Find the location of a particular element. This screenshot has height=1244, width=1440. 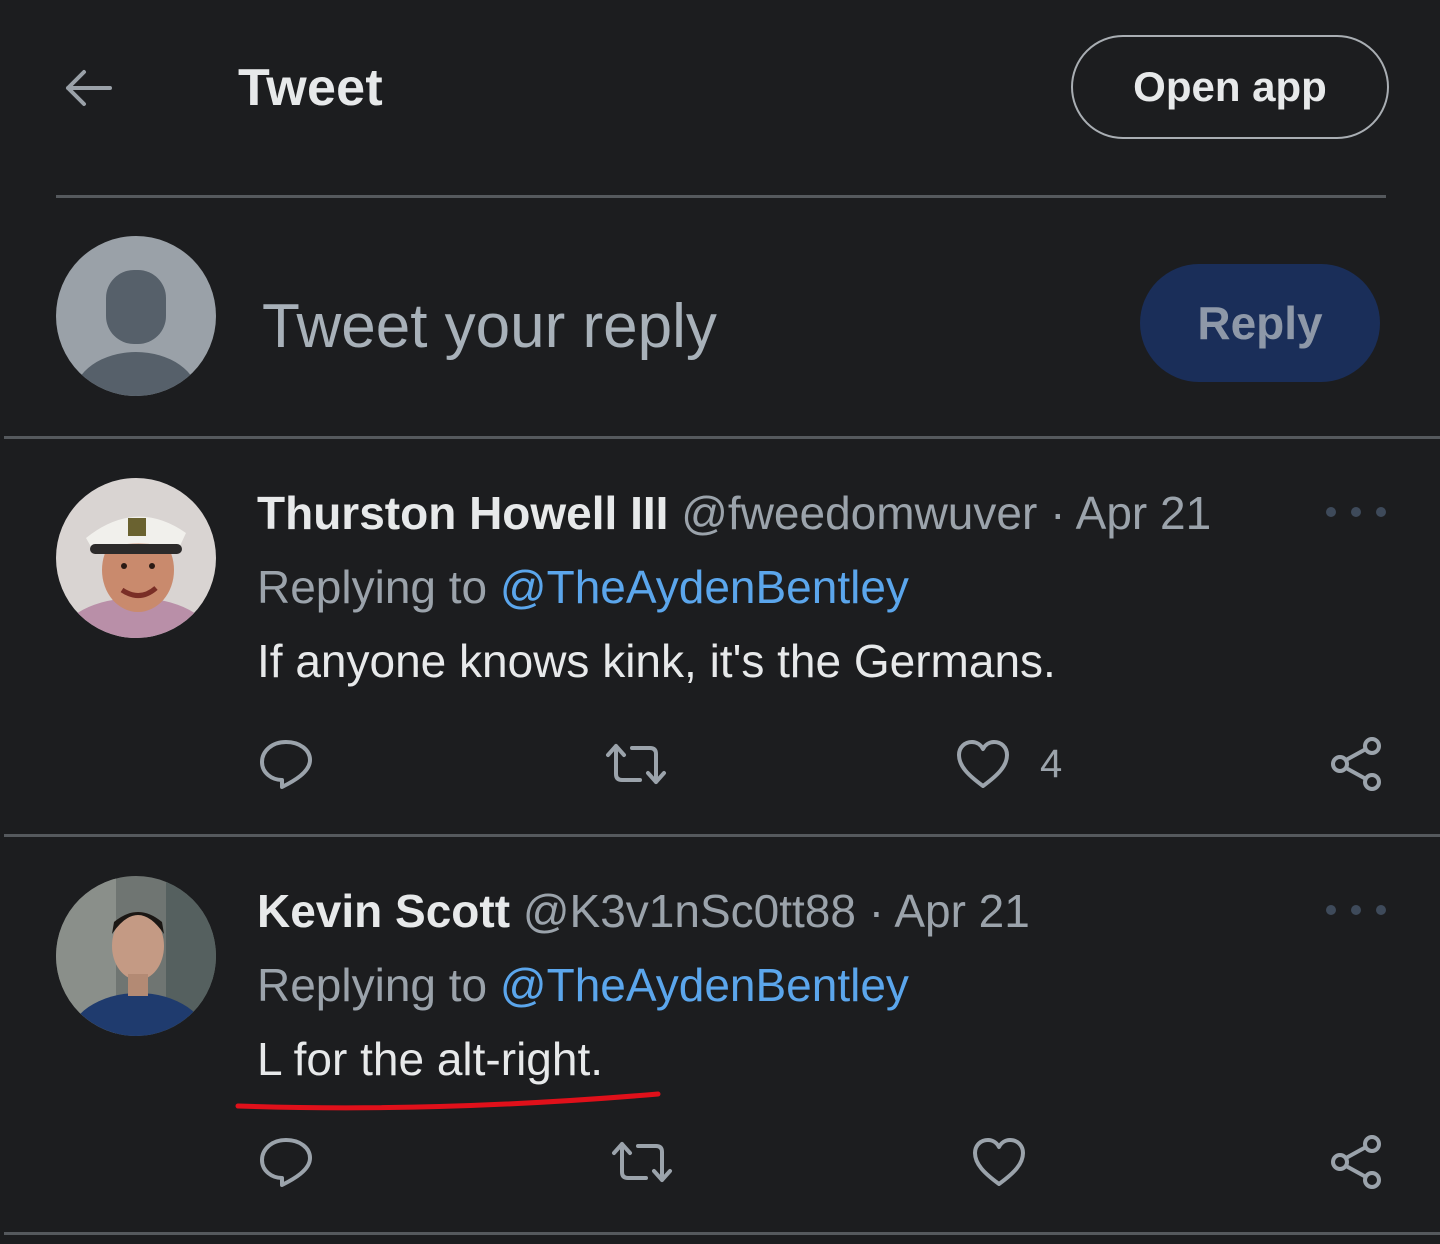

back-button is located at coordinates (88, 88).